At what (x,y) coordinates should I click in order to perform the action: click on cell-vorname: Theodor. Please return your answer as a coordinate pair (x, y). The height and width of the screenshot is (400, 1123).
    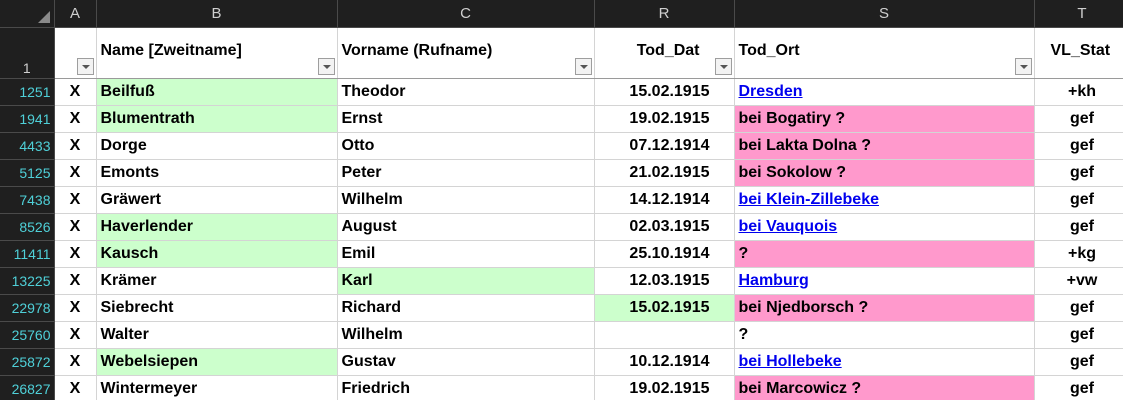
    Looking at the image, I should click on (466, 92).